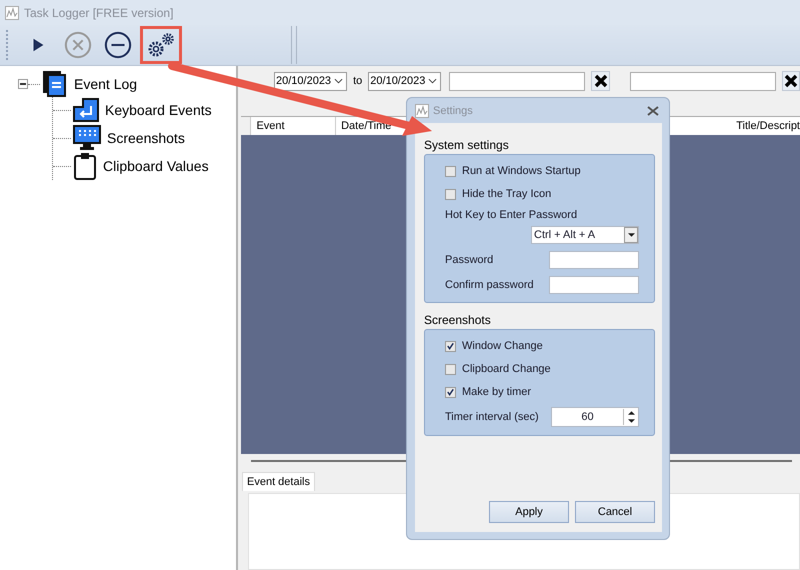 This screenshot has height=570, width=800. Describe the element at coordinates (631, 421) in the screenshot. I see `down-arrow-icon` at that location.